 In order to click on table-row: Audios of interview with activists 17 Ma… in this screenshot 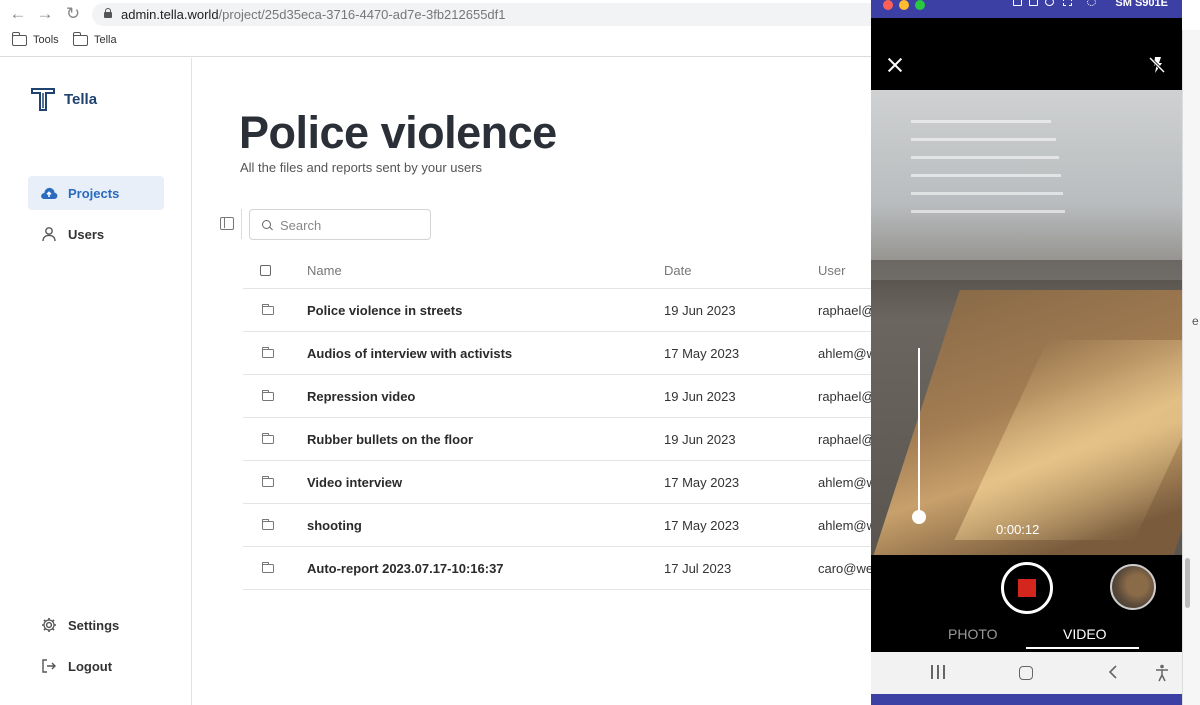, I will do `click(563, 353)`.